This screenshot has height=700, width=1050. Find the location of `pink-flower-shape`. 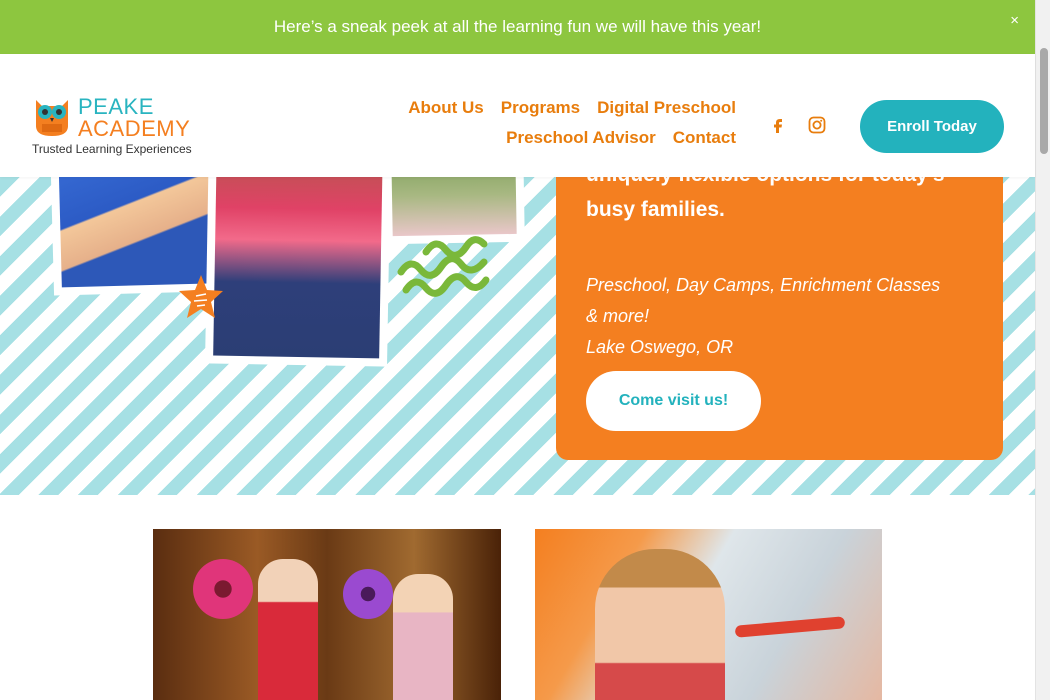

pink-flower-shape is located at coordinates (223, 589).